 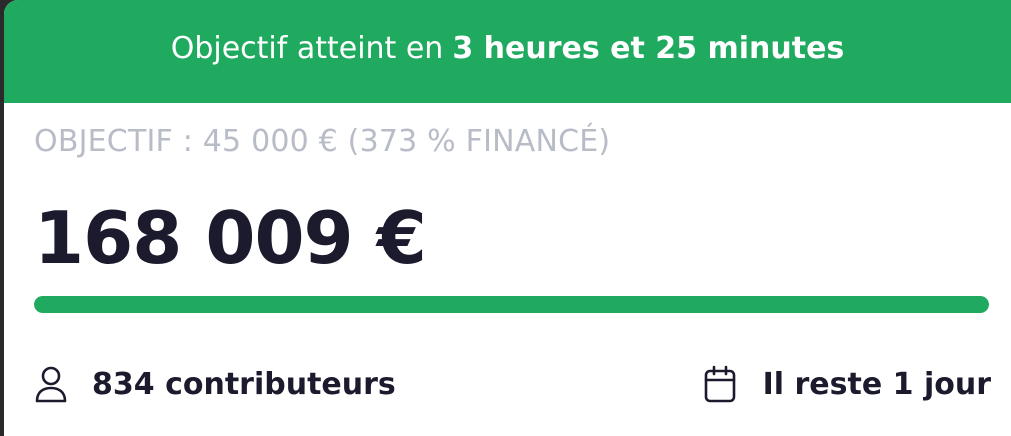 I want to click on contributors-stat: 834 contributeurs, so click(x=215, y=384).